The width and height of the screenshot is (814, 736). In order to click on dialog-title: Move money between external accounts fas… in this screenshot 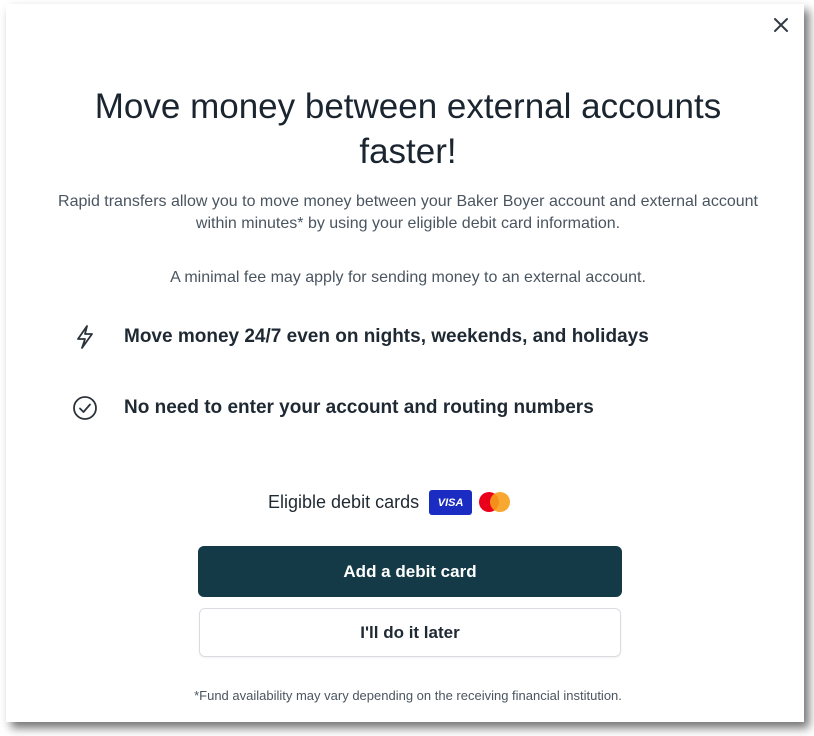, I will do `click(408, 129)`.